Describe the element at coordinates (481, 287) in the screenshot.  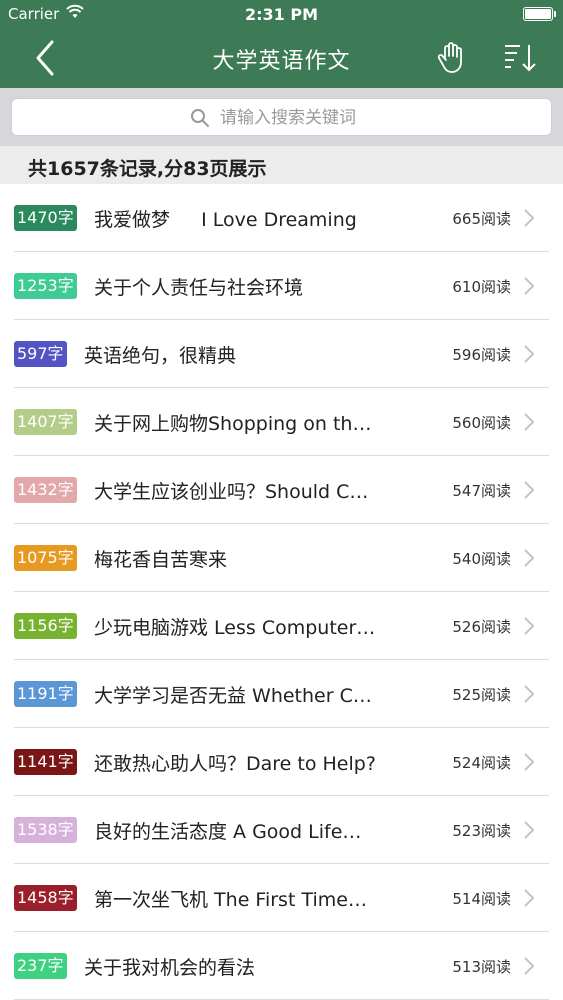
I see `read-count: 610阅读` at that location.